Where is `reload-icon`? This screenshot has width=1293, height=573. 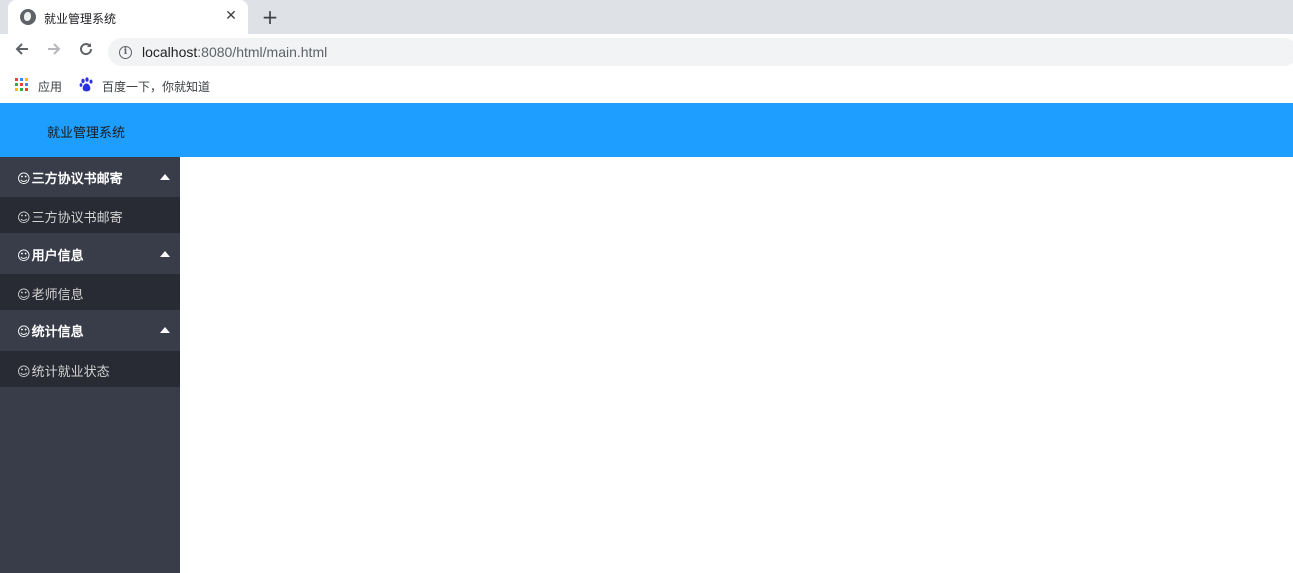
reload-icon is located at coordinates (86, 52).